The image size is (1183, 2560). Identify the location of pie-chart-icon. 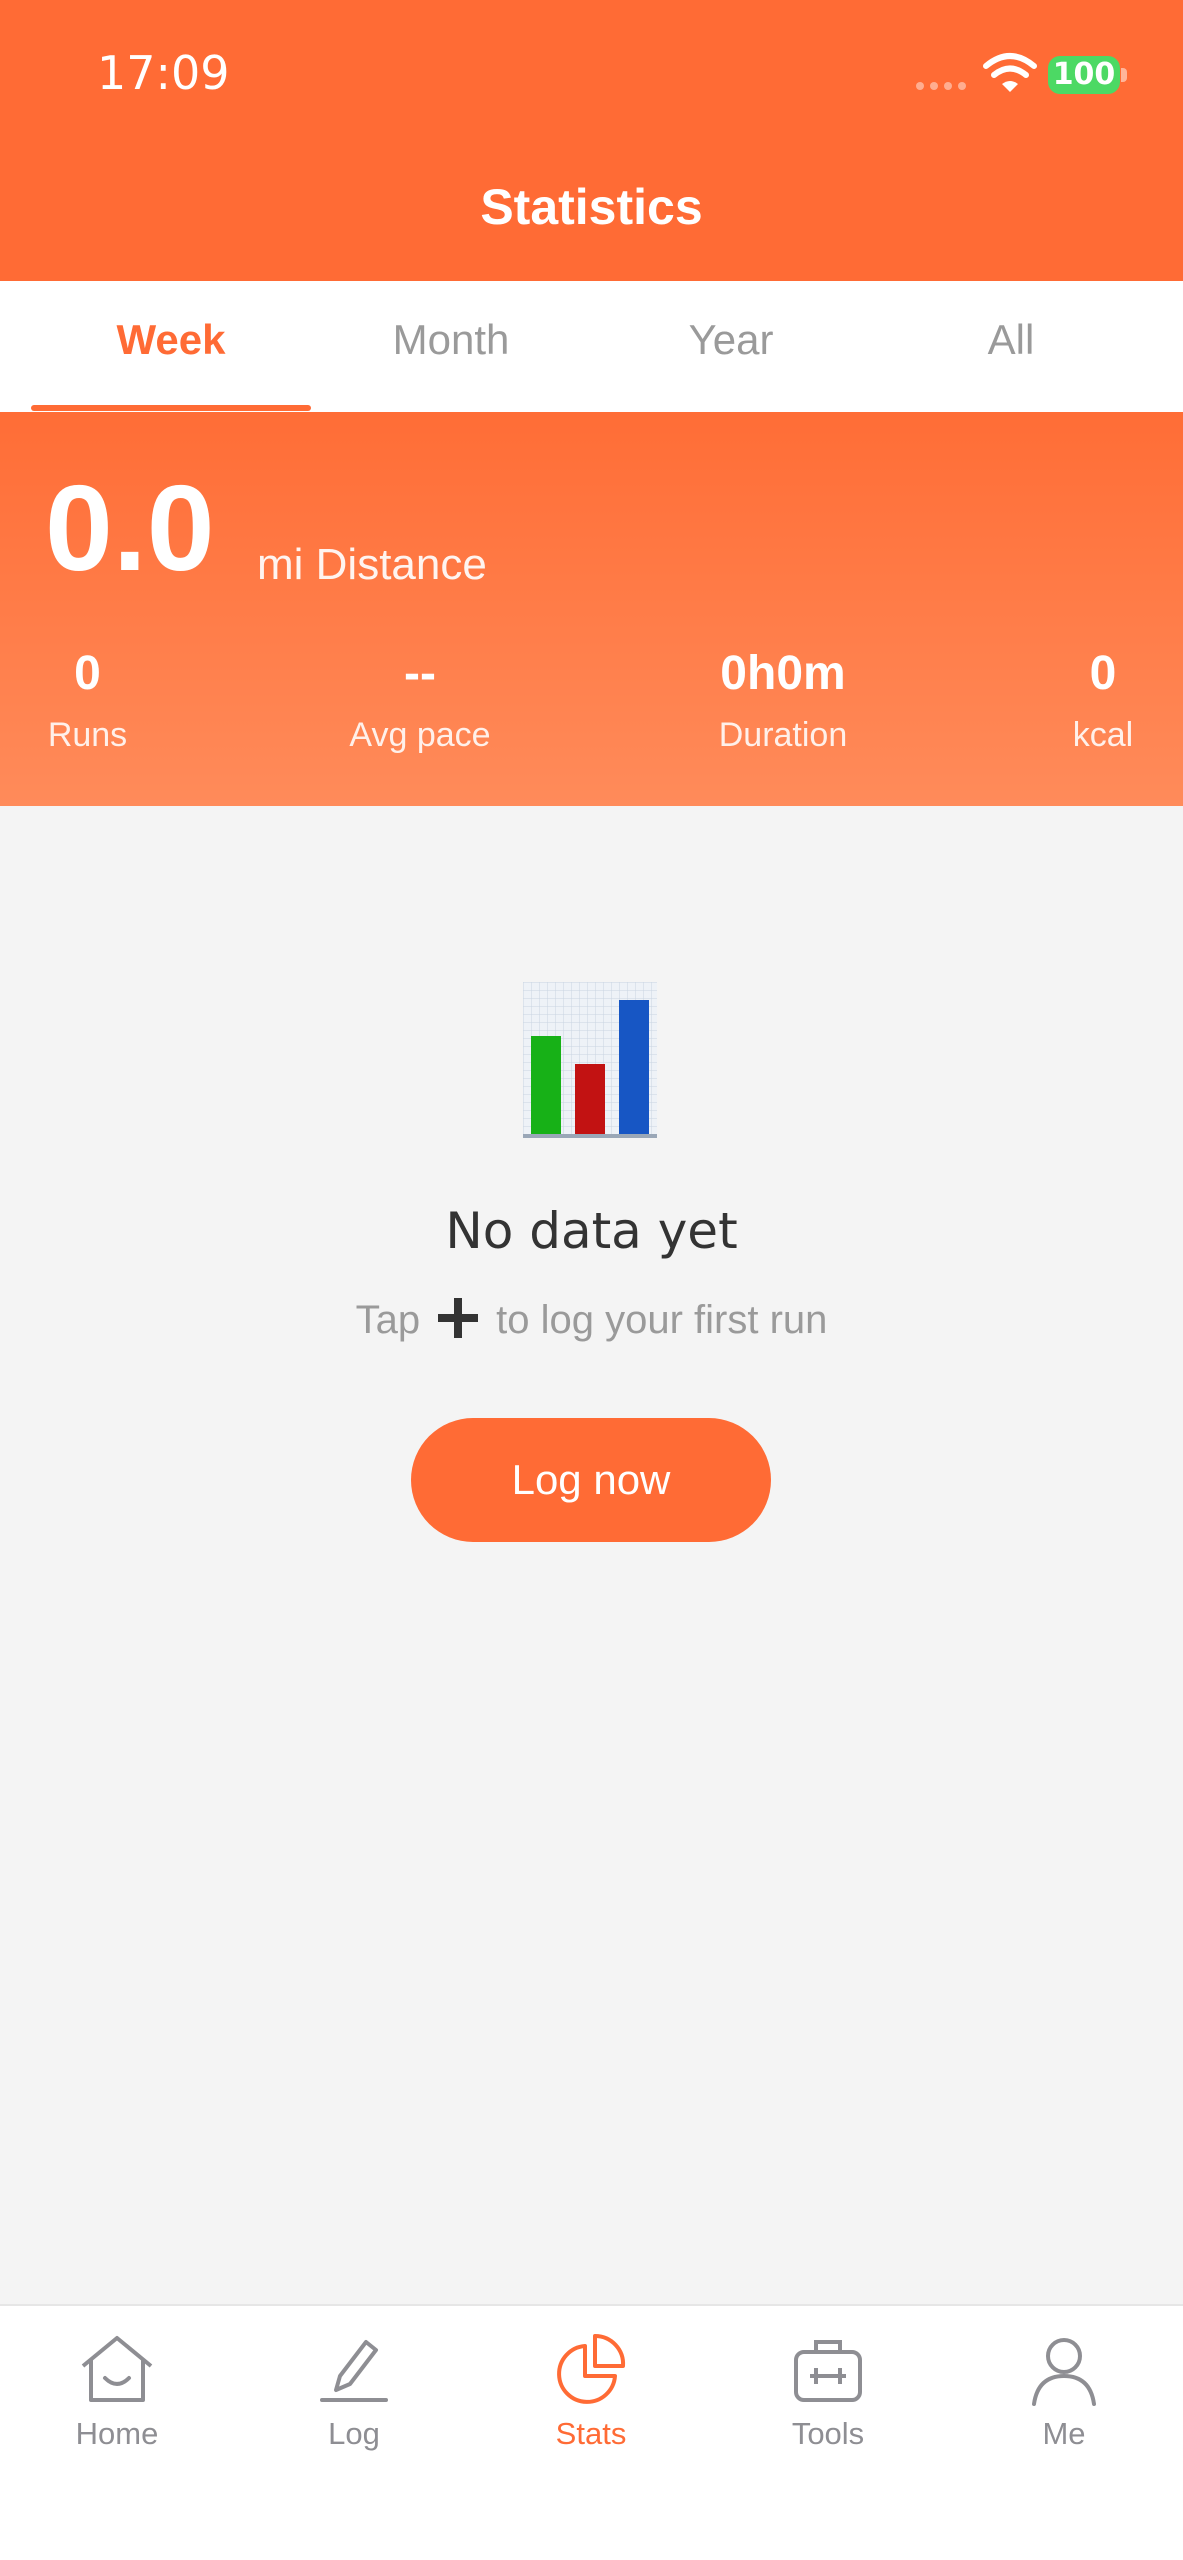
(591, 2368).